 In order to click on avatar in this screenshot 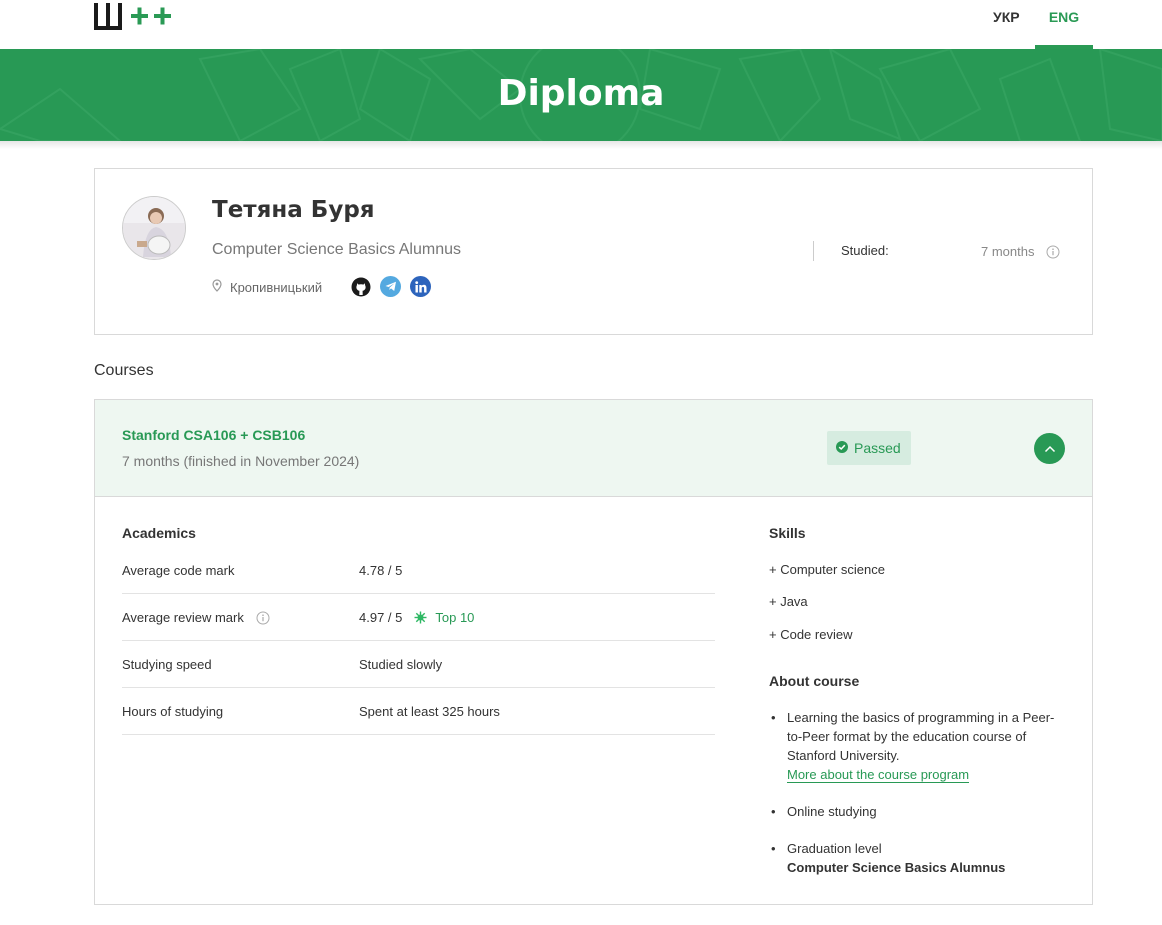, I will do `click(154, 228)`.